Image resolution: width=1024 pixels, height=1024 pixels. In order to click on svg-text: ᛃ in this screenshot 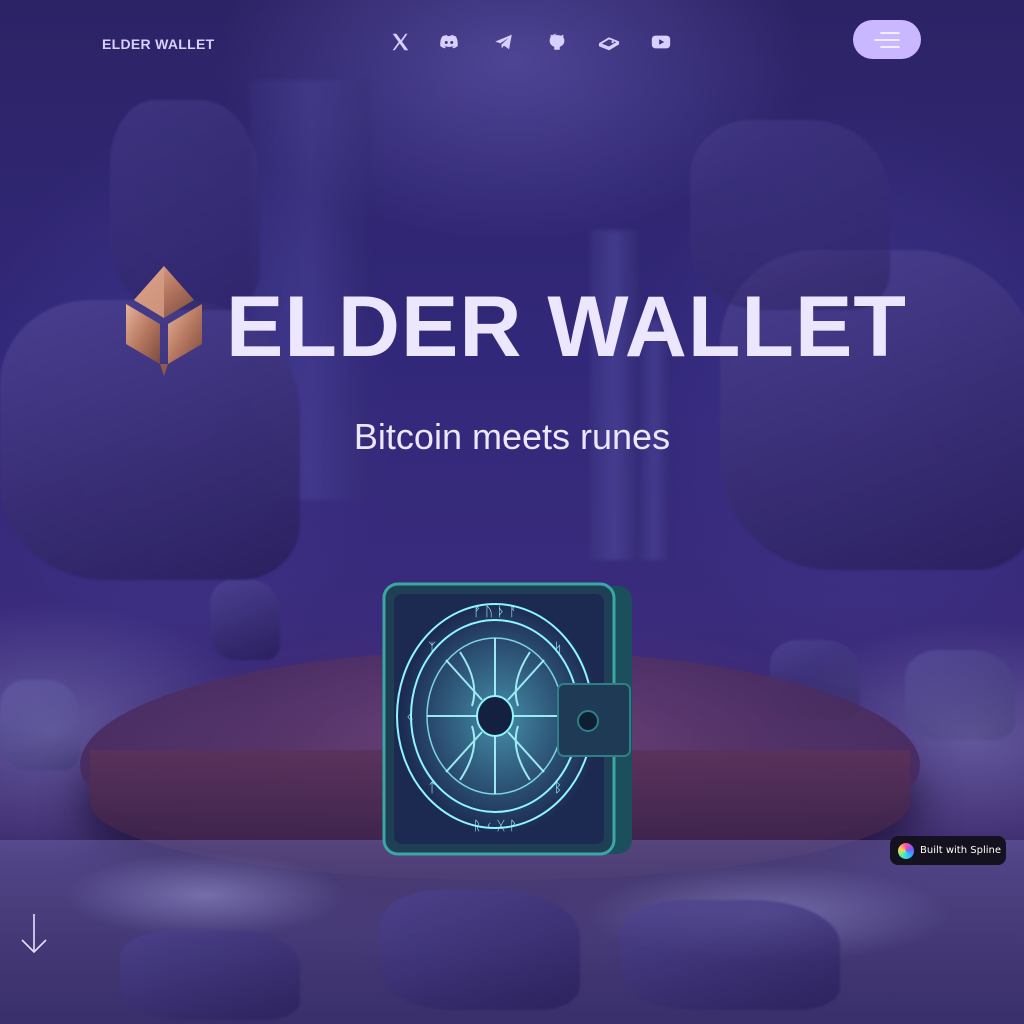, I will do `click(410, 718)`.